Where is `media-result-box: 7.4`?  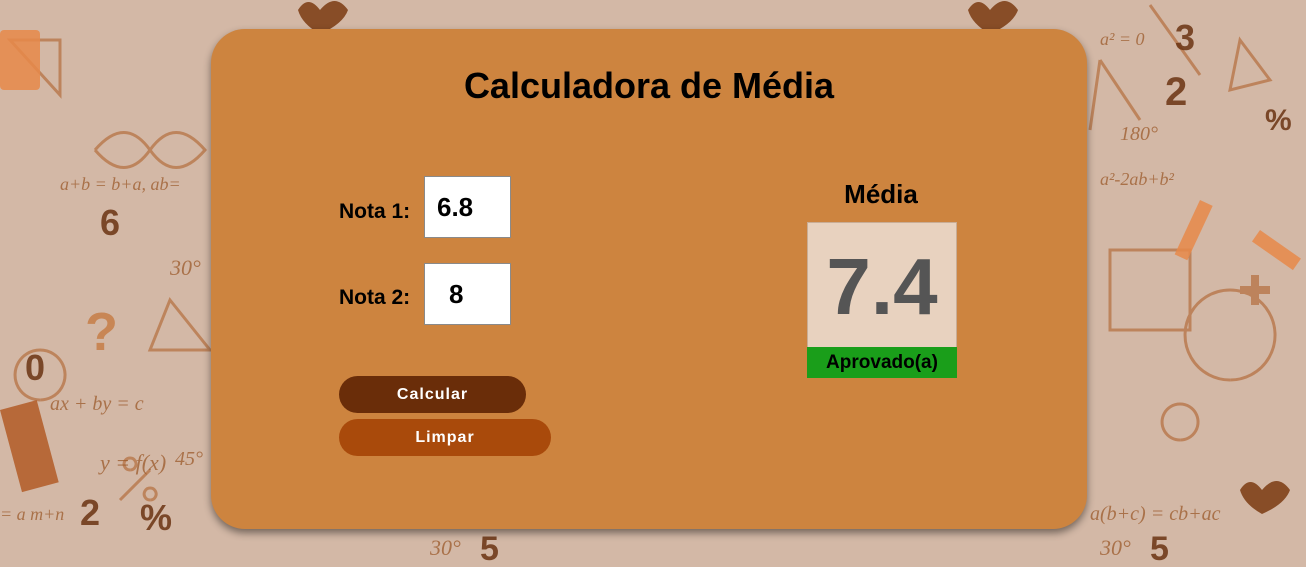
media-result-box: 7.4 is located at coordinates (882, 285).